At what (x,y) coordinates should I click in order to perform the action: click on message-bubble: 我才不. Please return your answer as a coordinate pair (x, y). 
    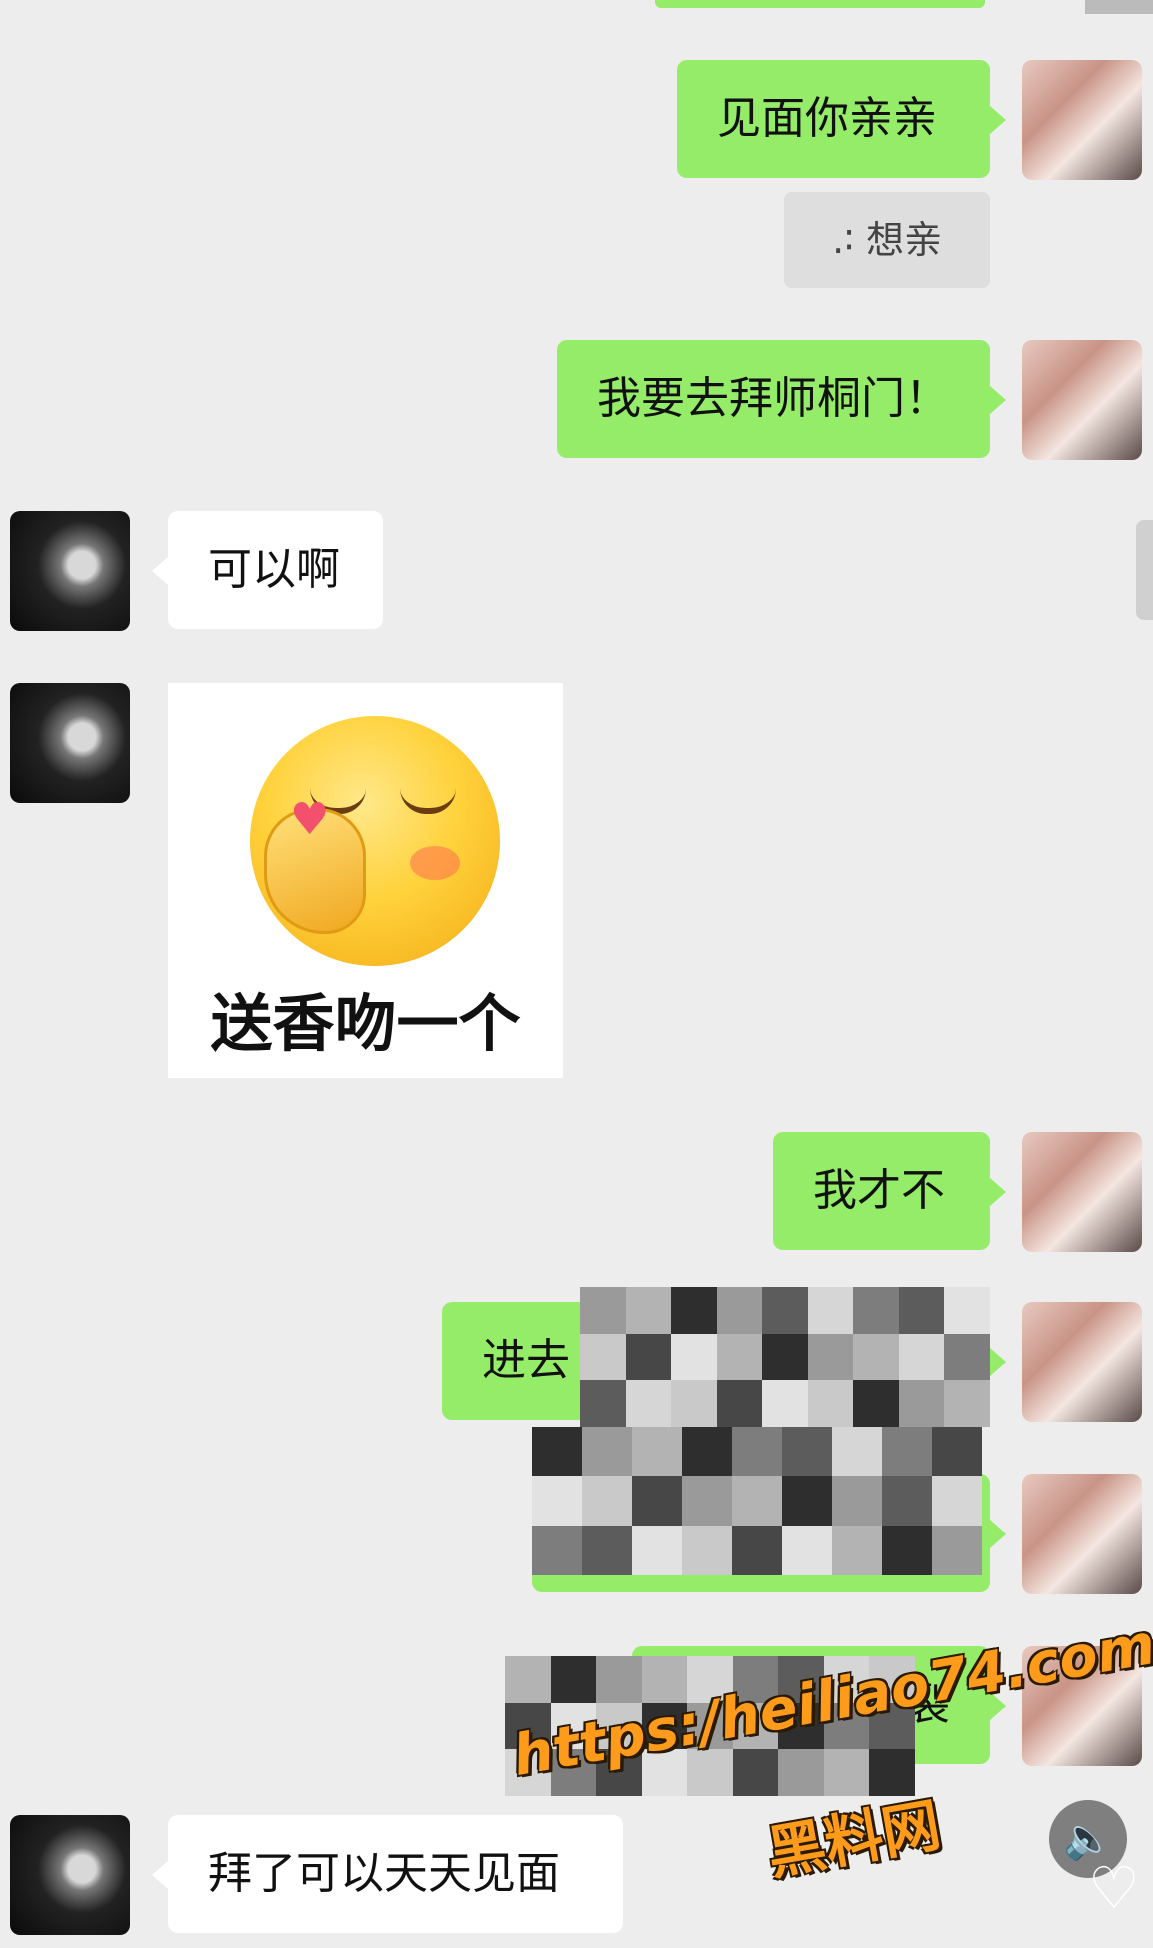
    Looking at the image, I should click on (881, 1191).